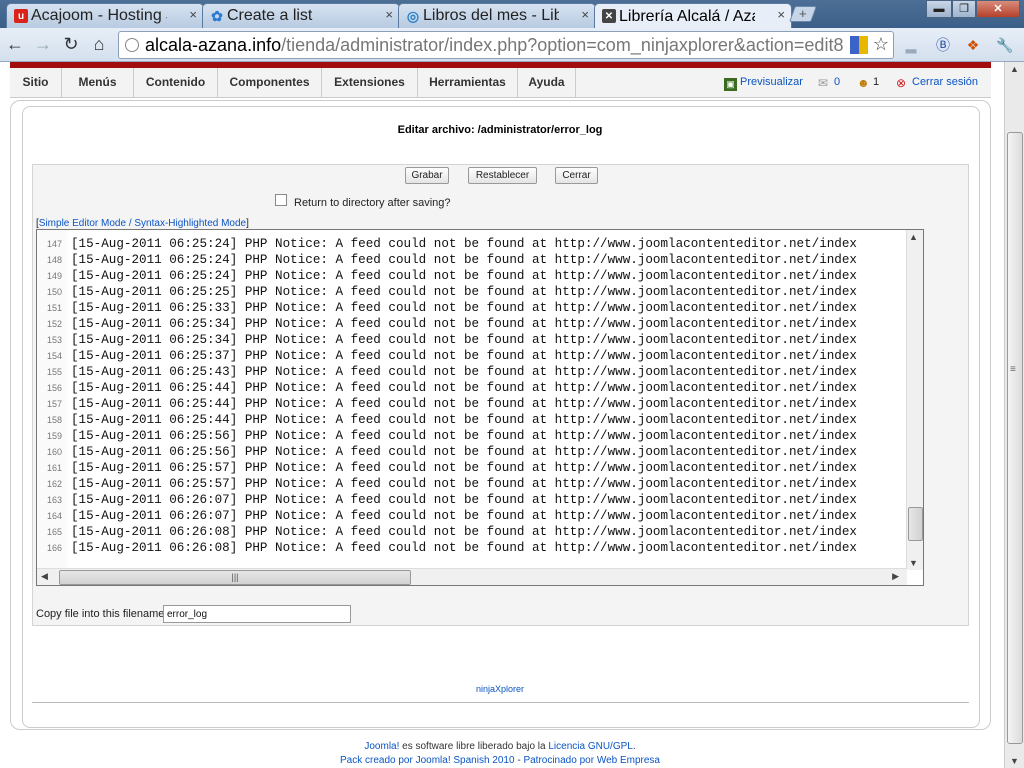  What do you see at coordinates (914, 400) in the screenshot?
I see `editor-vertical-scrollbar: ▲ ▼` at bounding box center [914, 400].